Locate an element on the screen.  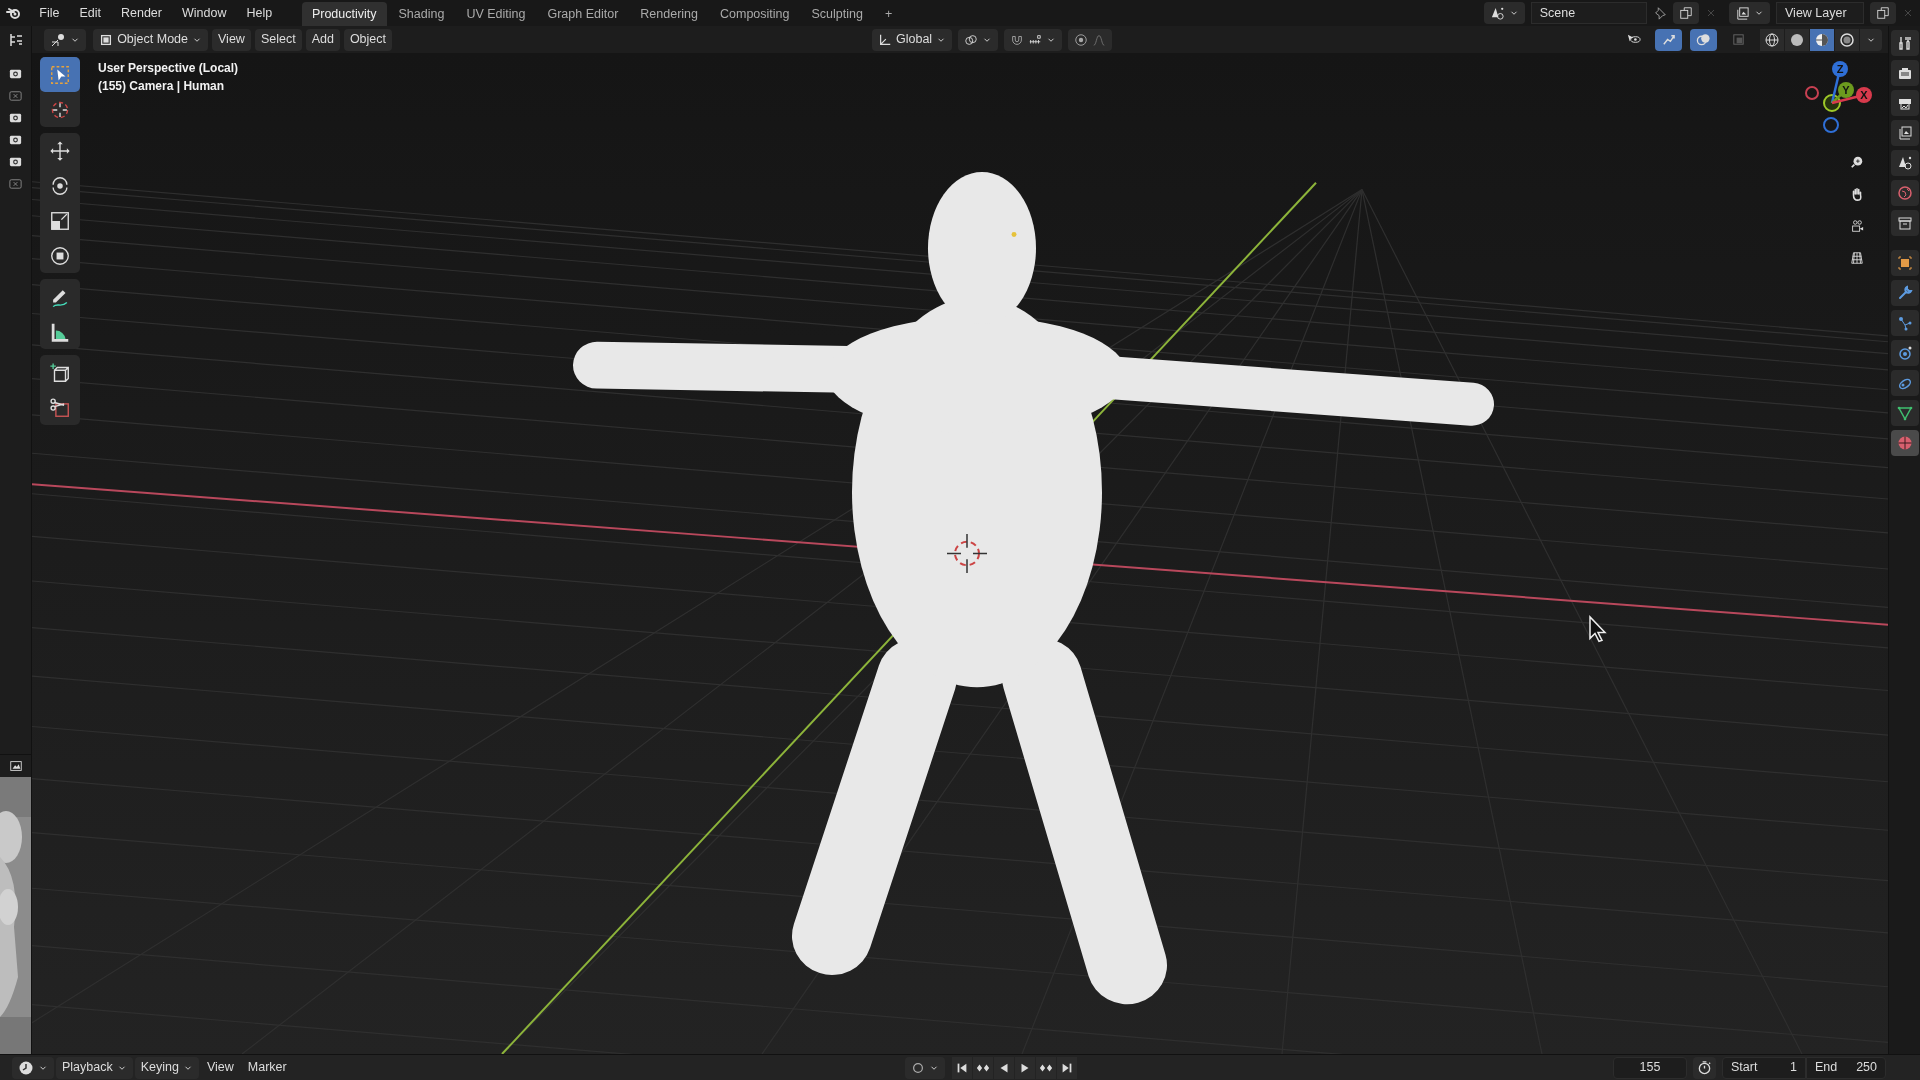
orientation-dropdown: Global is located at coordinates (912, 39).